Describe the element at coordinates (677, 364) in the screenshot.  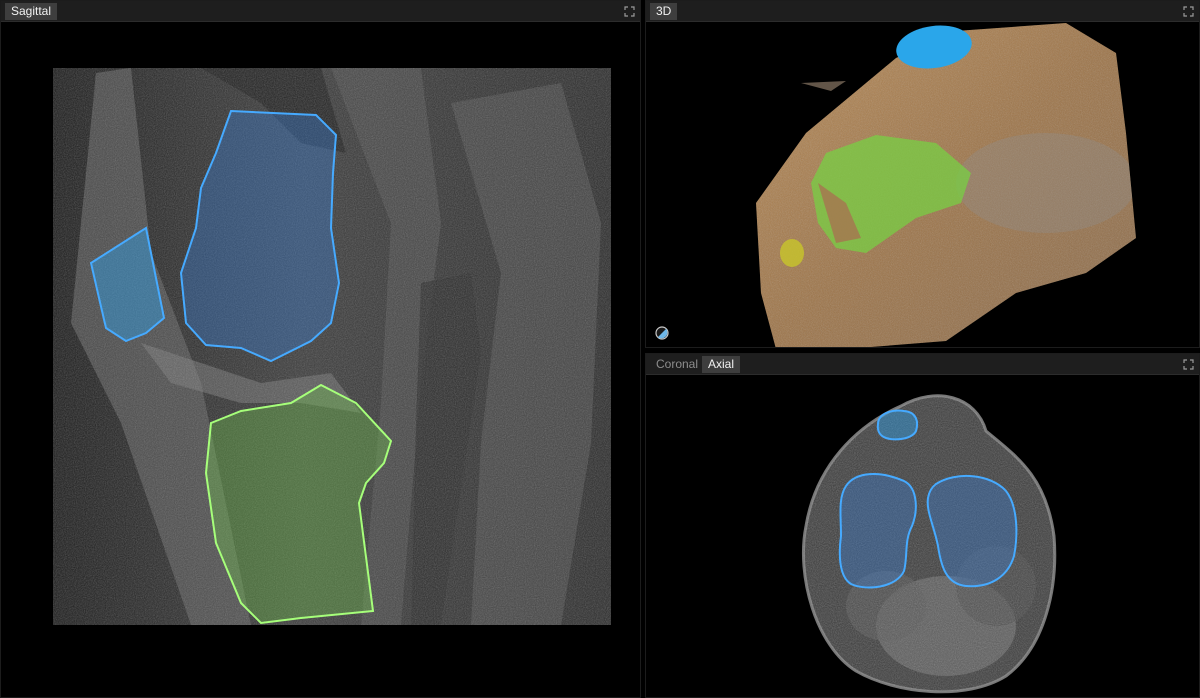
I see `tab-coronal: Coronal` at that location.